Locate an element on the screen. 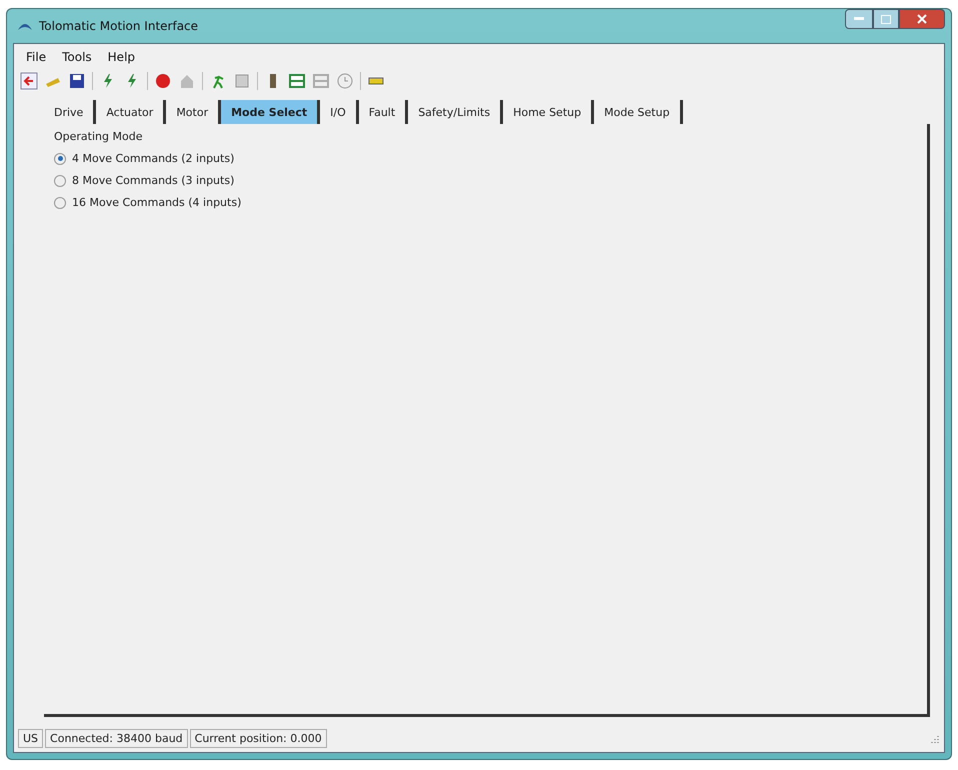 This screenshot has height=770, width=958. maximize-icon is located at coordinates (886, 19).